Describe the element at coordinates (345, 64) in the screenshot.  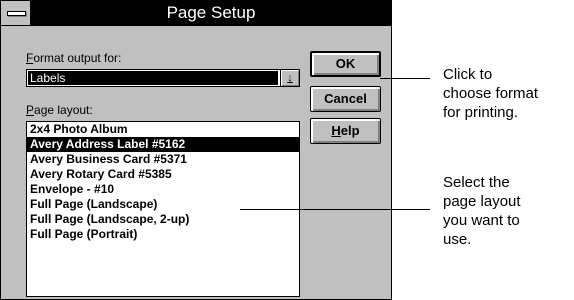
I see `ok-button: OK` at that location.